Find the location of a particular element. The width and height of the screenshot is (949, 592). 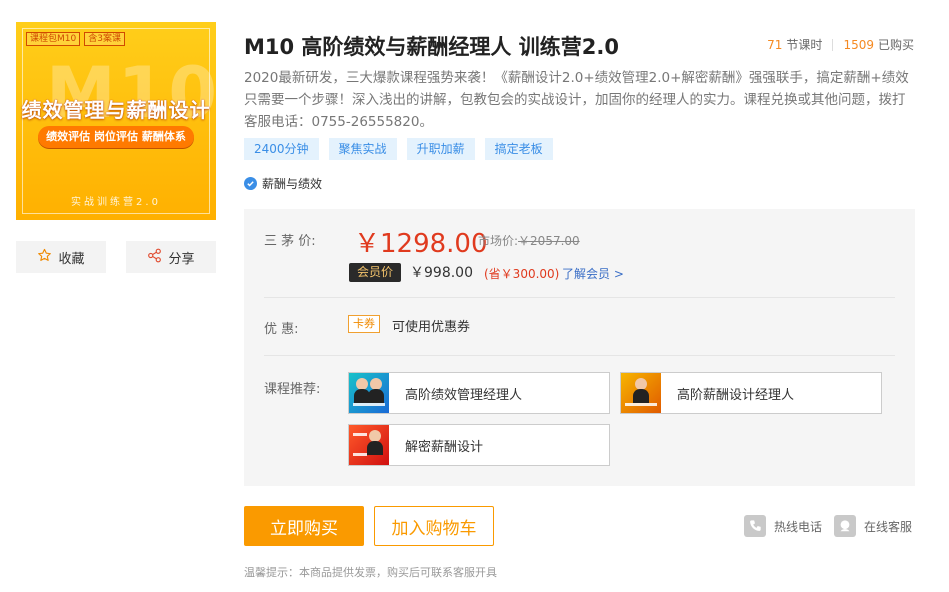

lessons-count: 71 is located at coordinates (775, 44).